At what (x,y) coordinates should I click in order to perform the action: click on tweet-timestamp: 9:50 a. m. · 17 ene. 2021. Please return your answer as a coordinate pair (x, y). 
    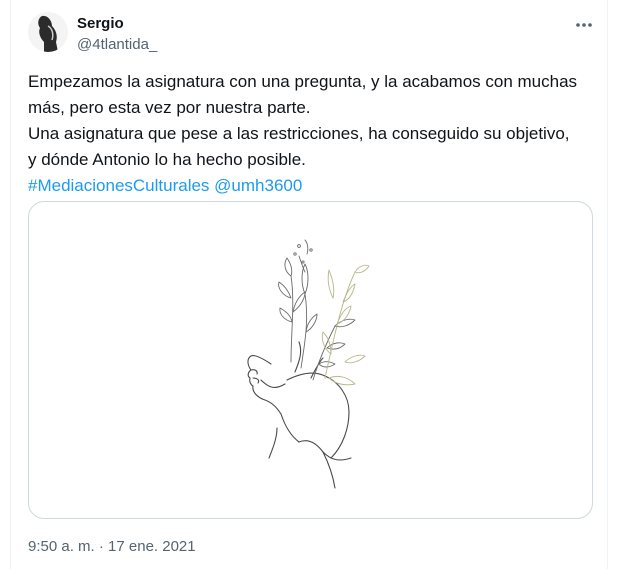
    Looking at the image, I should click on (112, 546).